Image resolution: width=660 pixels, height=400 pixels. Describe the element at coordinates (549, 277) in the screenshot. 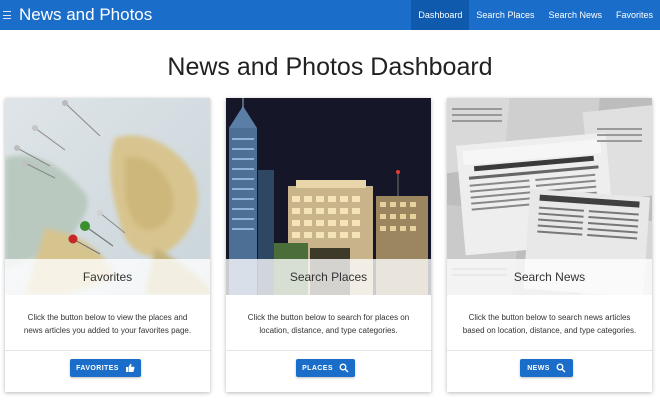

I see `search-news-card-title: Search News` at that location.